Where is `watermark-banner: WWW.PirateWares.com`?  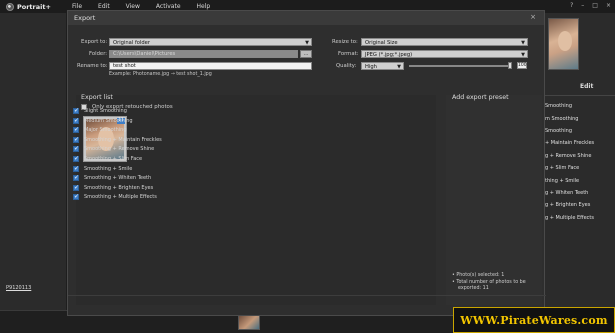
watermark-banner: WWW.PirateWares.com is located at coordinates (534, 320).